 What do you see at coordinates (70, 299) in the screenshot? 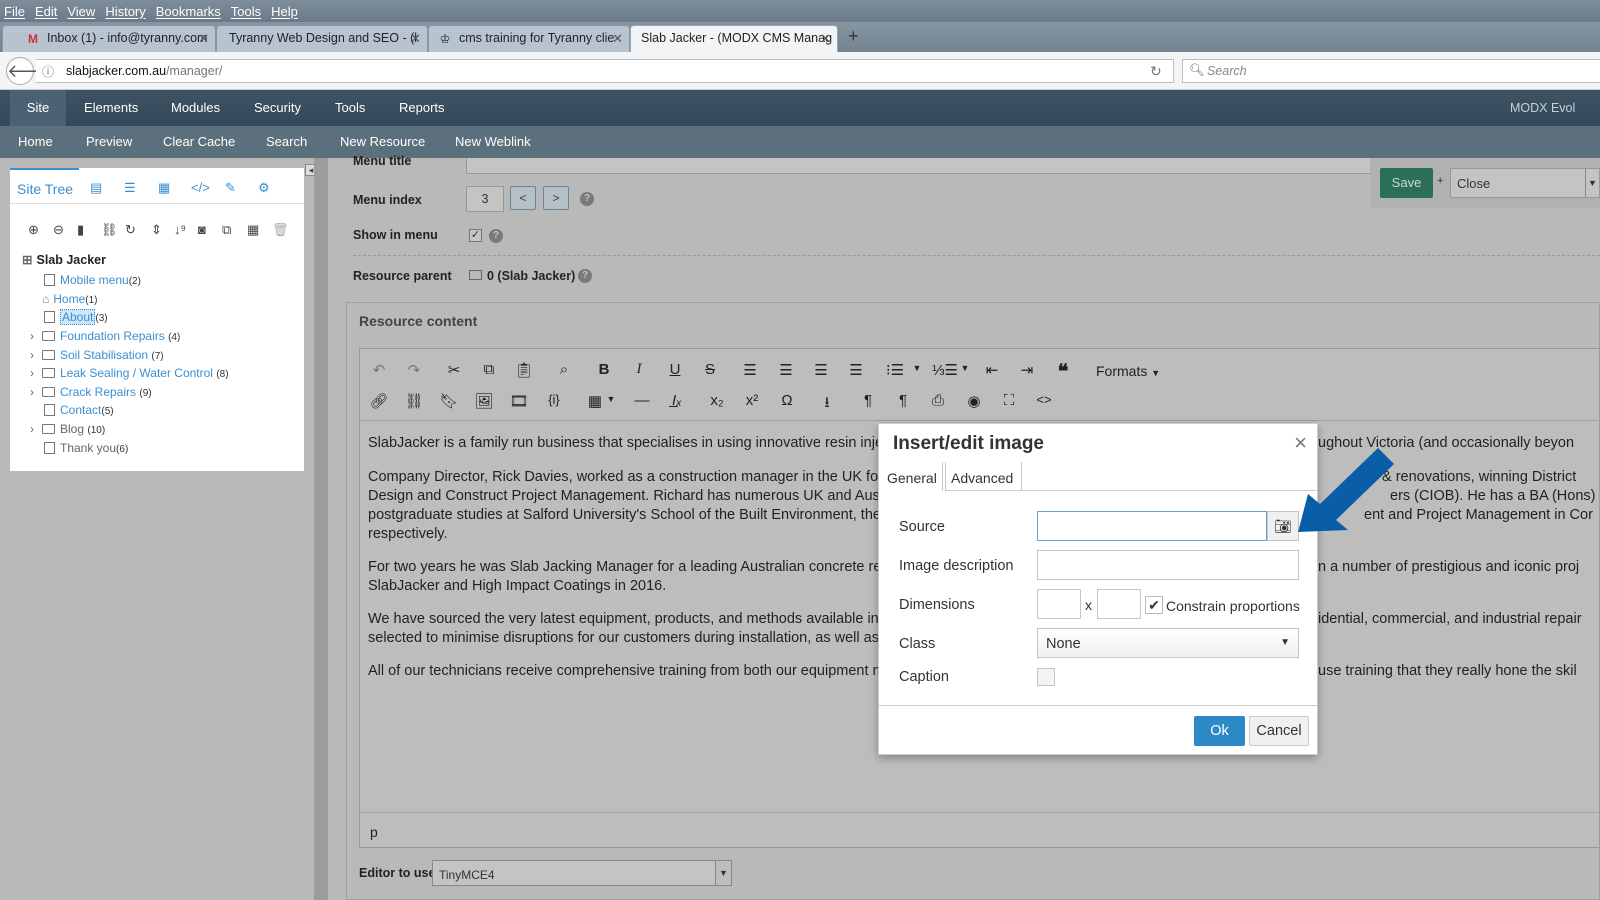
I see `tree-node-home: ⌂ Home(1)` at bounding box center [70, 299].